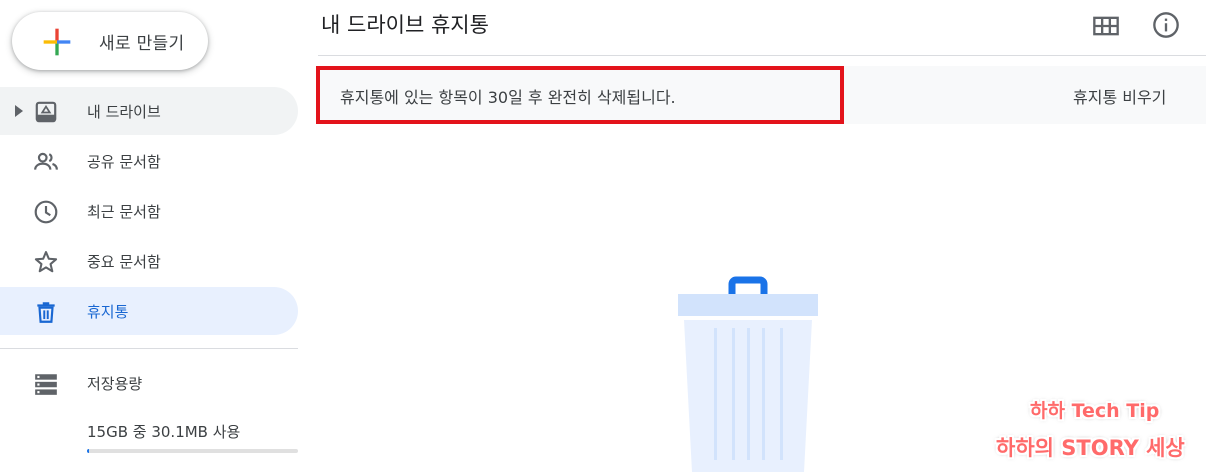  Describe the element at coordinates (1106, 26) in the screenshot. I see `grid-view-icon` at that location.